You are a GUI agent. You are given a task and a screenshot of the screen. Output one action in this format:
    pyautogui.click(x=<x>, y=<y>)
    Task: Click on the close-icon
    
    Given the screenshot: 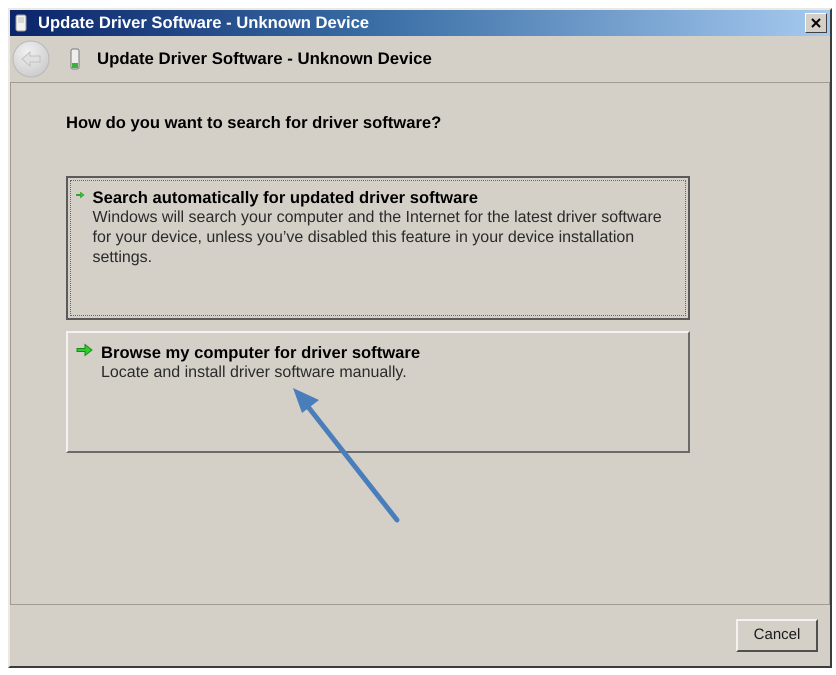 What is the action you would take?
    pyautogui.click(x=816, y=23)
    